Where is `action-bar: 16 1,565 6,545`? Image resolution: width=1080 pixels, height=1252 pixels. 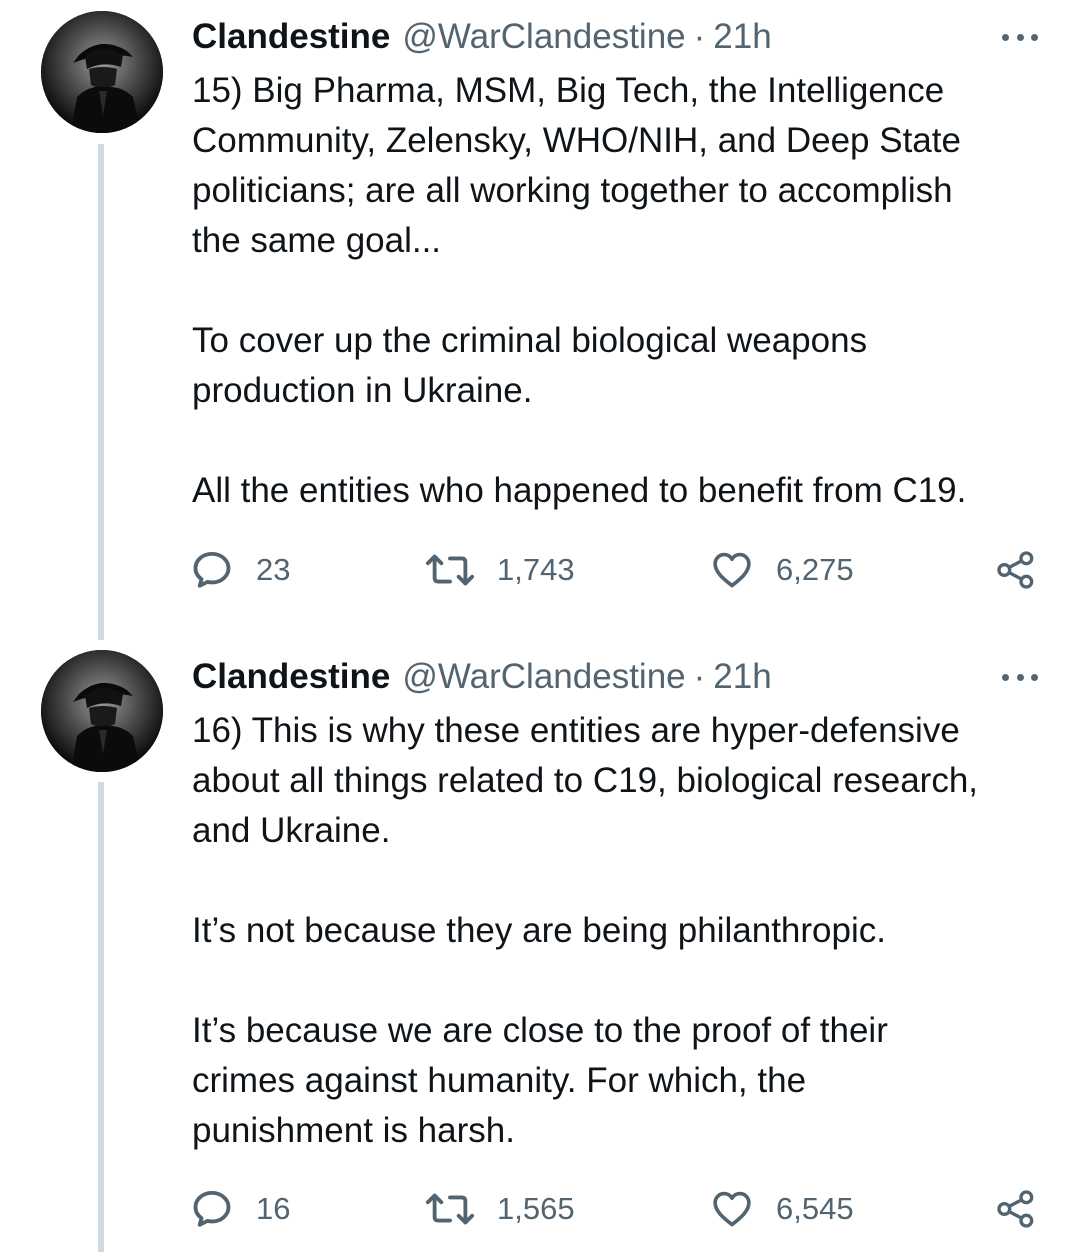 action-bar: 16 1,565 6,545 is located at coordinates (615, 1209).